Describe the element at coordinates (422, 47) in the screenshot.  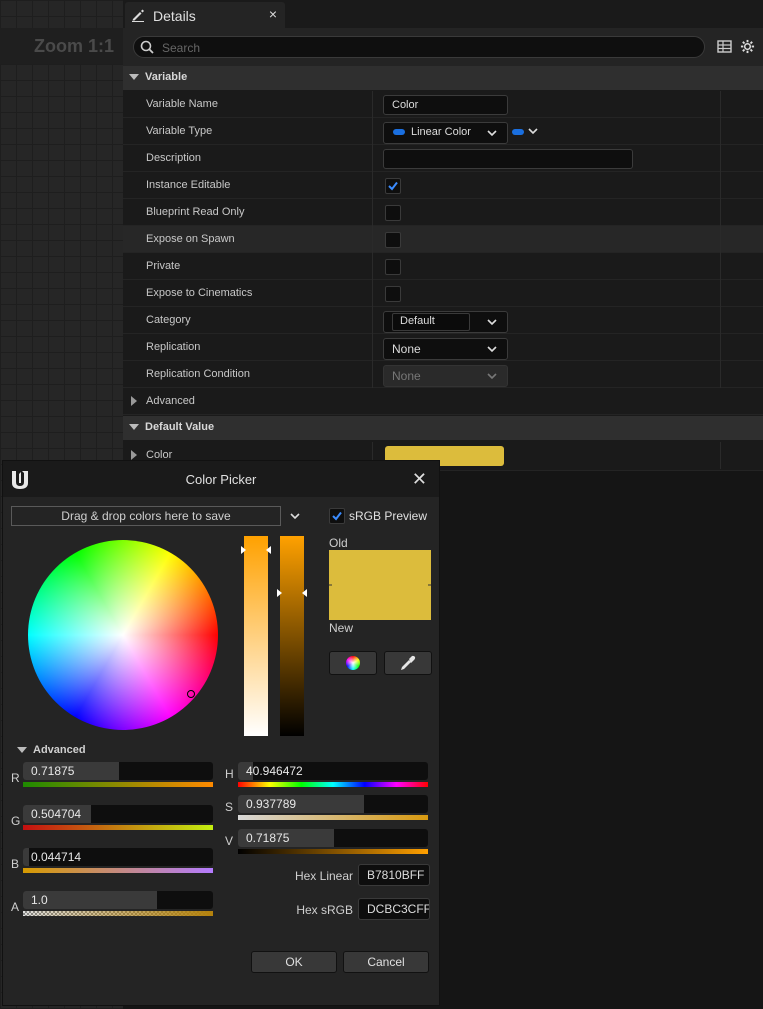
I see `search-input` at that location.